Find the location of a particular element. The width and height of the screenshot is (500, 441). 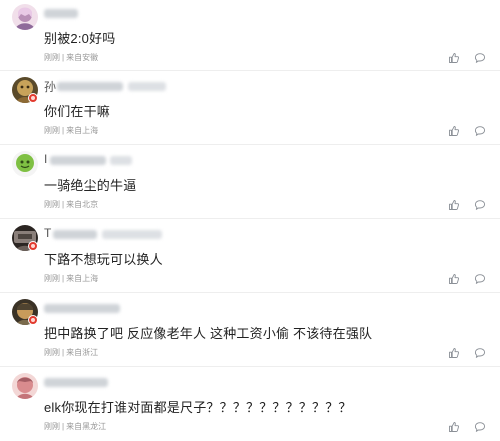

comment-location: 来自浙江 is located at coordinates (82, 352).